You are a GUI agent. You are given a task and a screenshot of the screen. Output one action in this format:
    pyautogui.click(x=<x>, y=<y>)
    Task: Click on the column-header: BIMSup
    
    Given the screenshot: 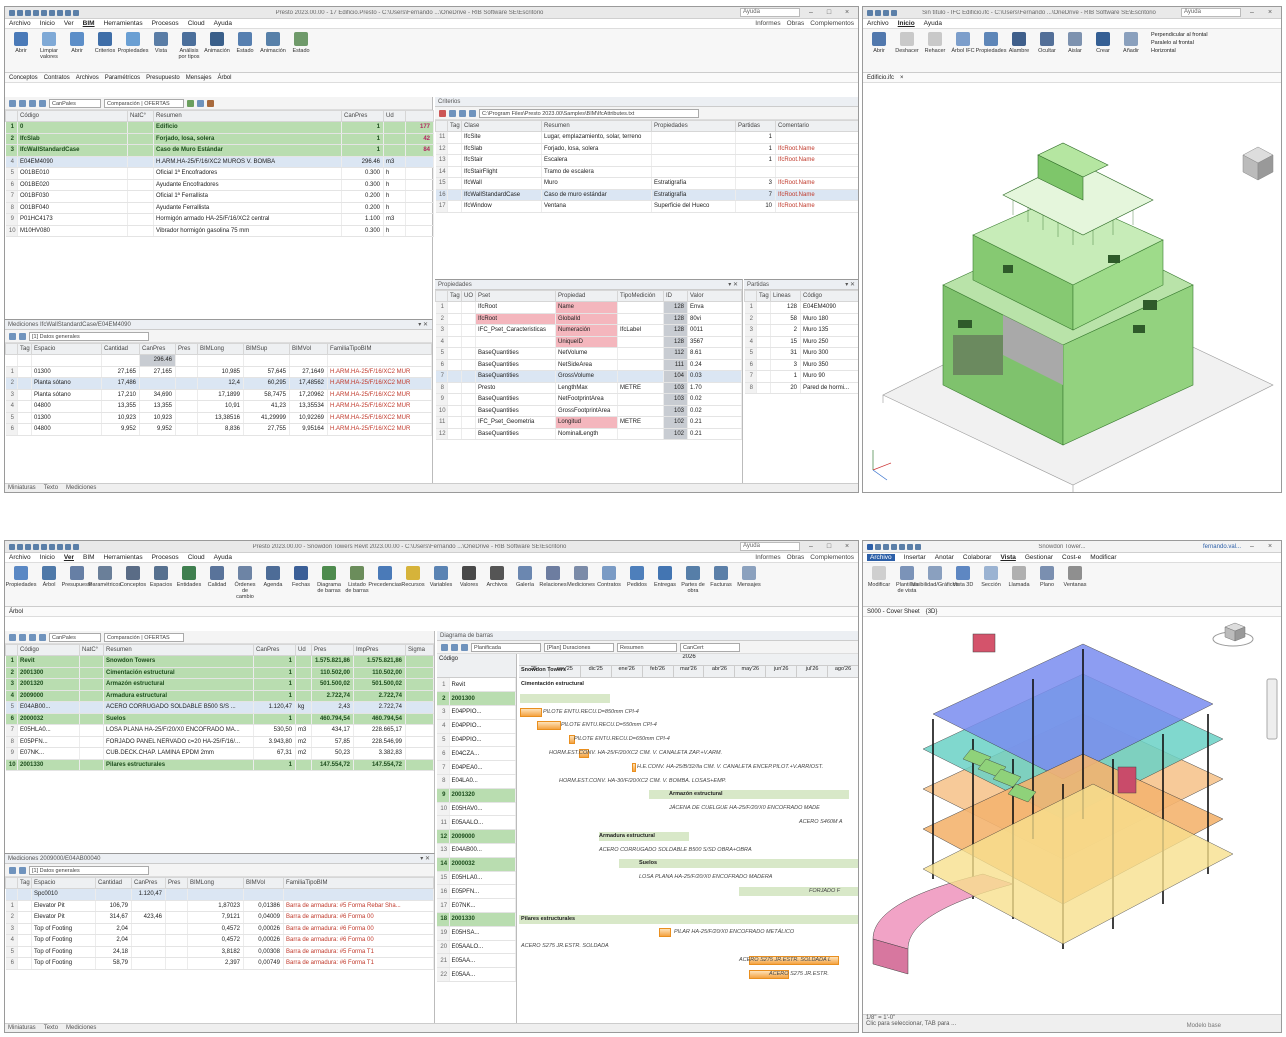 What is the action you would take?
    pyautogui.click(x=266, y=349)
    